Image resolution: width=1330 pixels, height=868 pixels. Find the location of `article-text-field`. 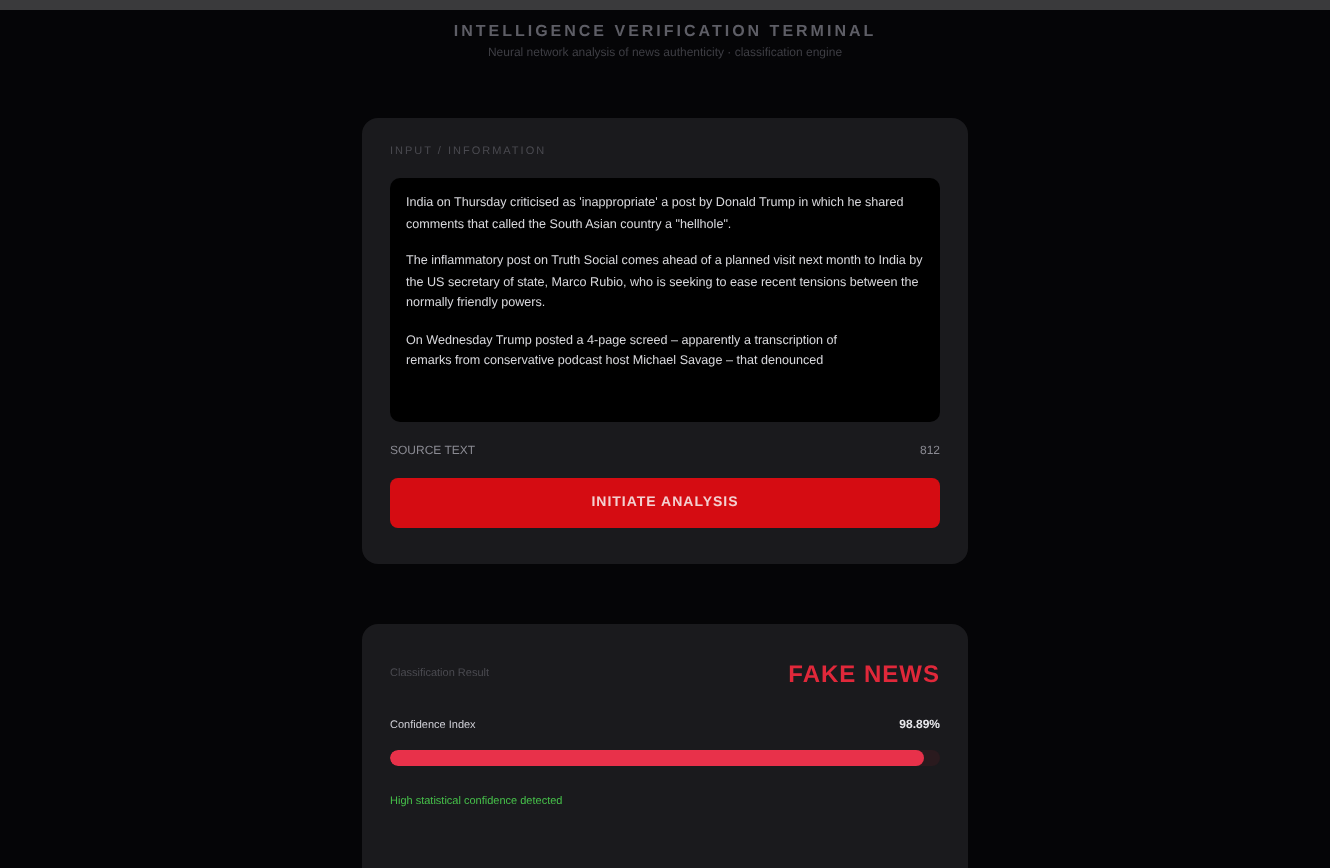

article-text-field is located at coordinates (665, 300).